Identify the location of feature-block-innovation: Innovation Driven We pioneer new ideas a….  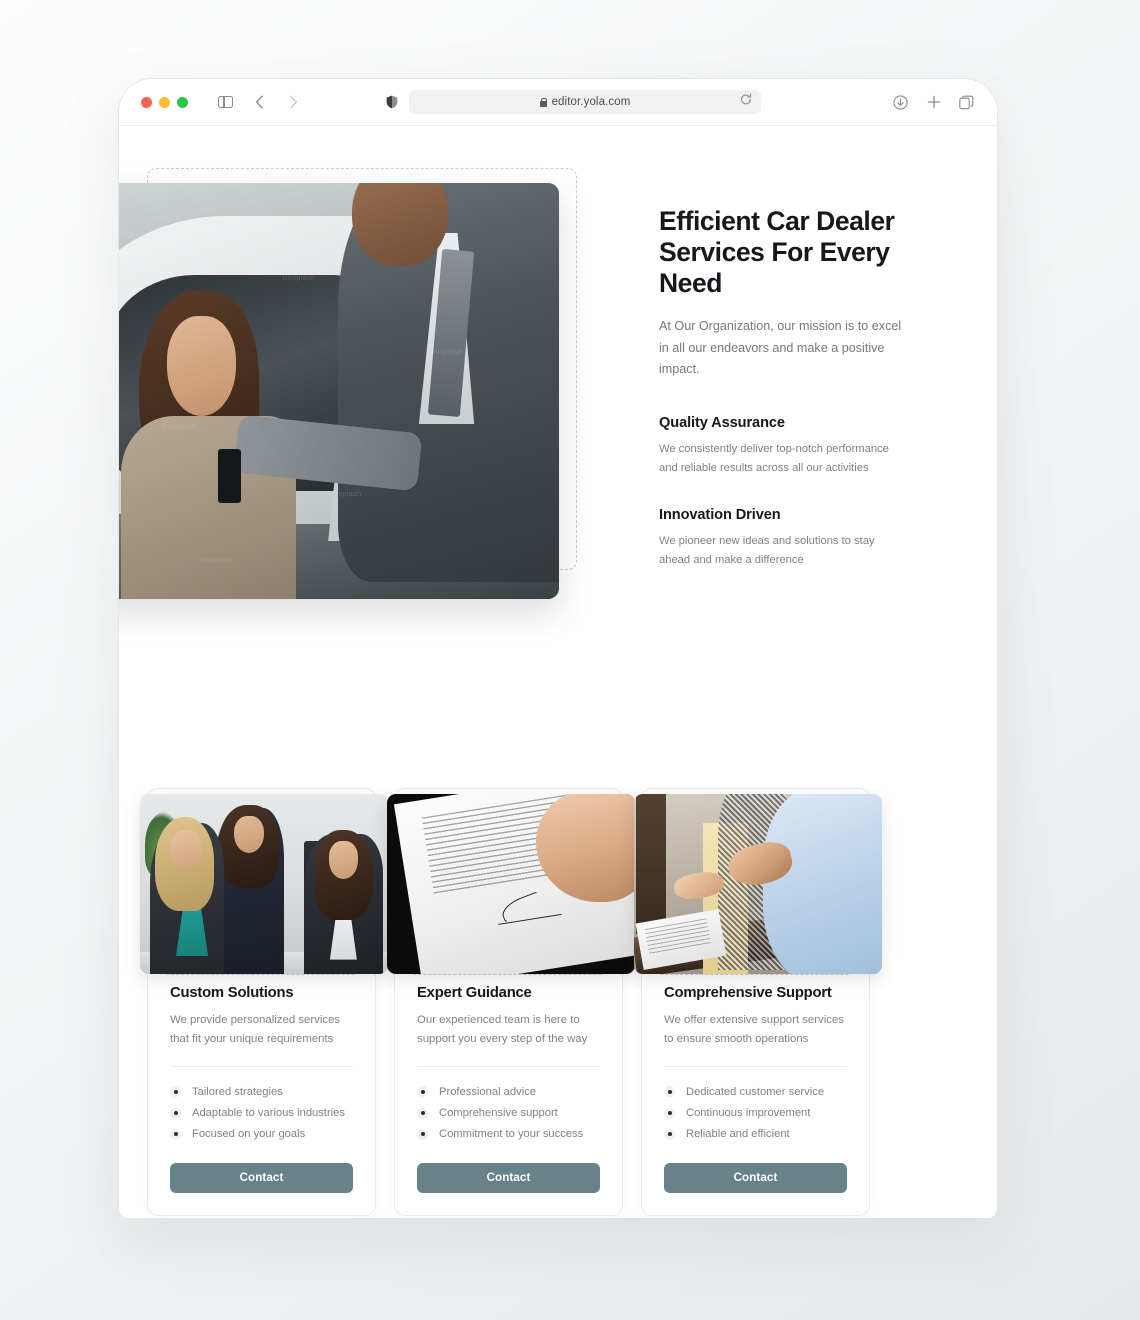
(783, 539).